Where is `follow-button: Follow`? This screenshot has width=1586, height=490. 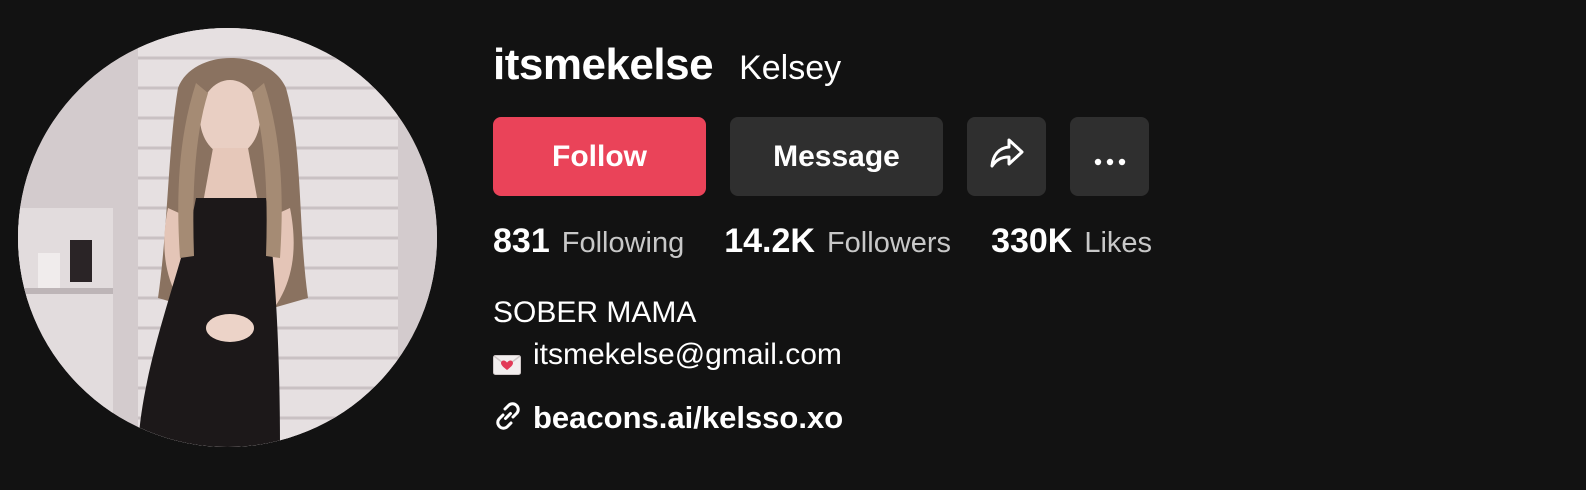
follow-button: Follow is located at coordinates (599, 156).